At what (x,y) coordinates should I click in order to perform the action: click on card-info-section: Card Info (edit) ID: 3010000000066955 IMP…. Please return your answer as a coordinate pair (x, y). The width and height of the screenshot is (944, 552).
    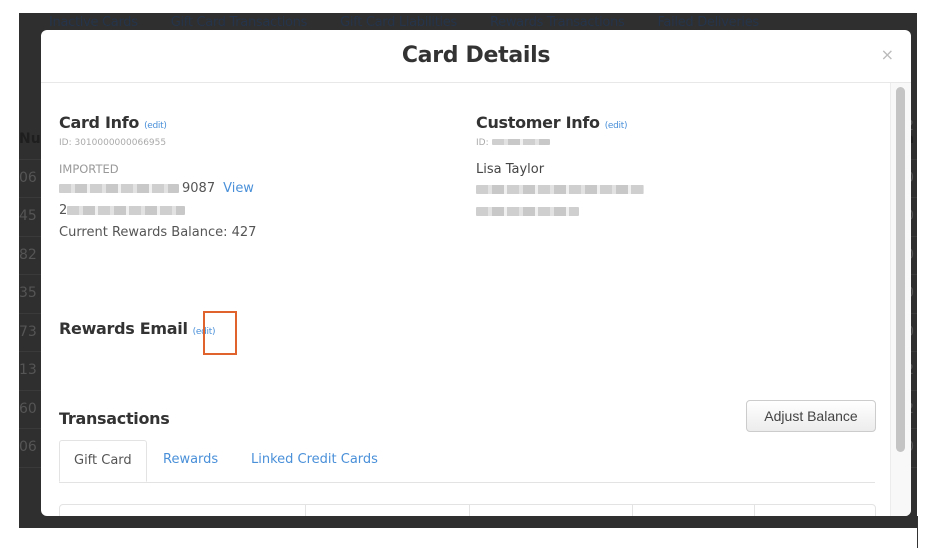
    Looking at the image, I should click on (157, 177).